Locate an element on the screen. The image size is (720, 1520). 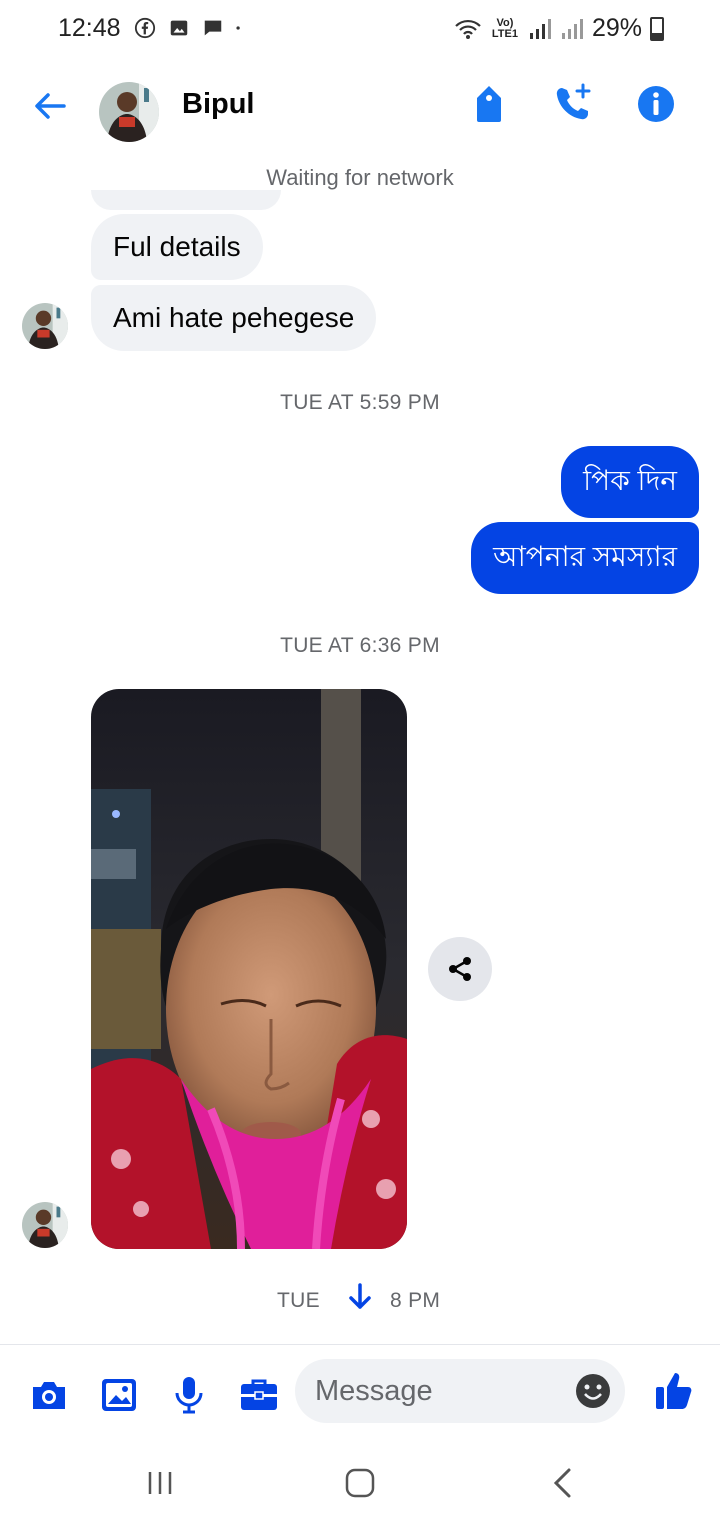
emoji-icon is located at coordinates (593, 1391).